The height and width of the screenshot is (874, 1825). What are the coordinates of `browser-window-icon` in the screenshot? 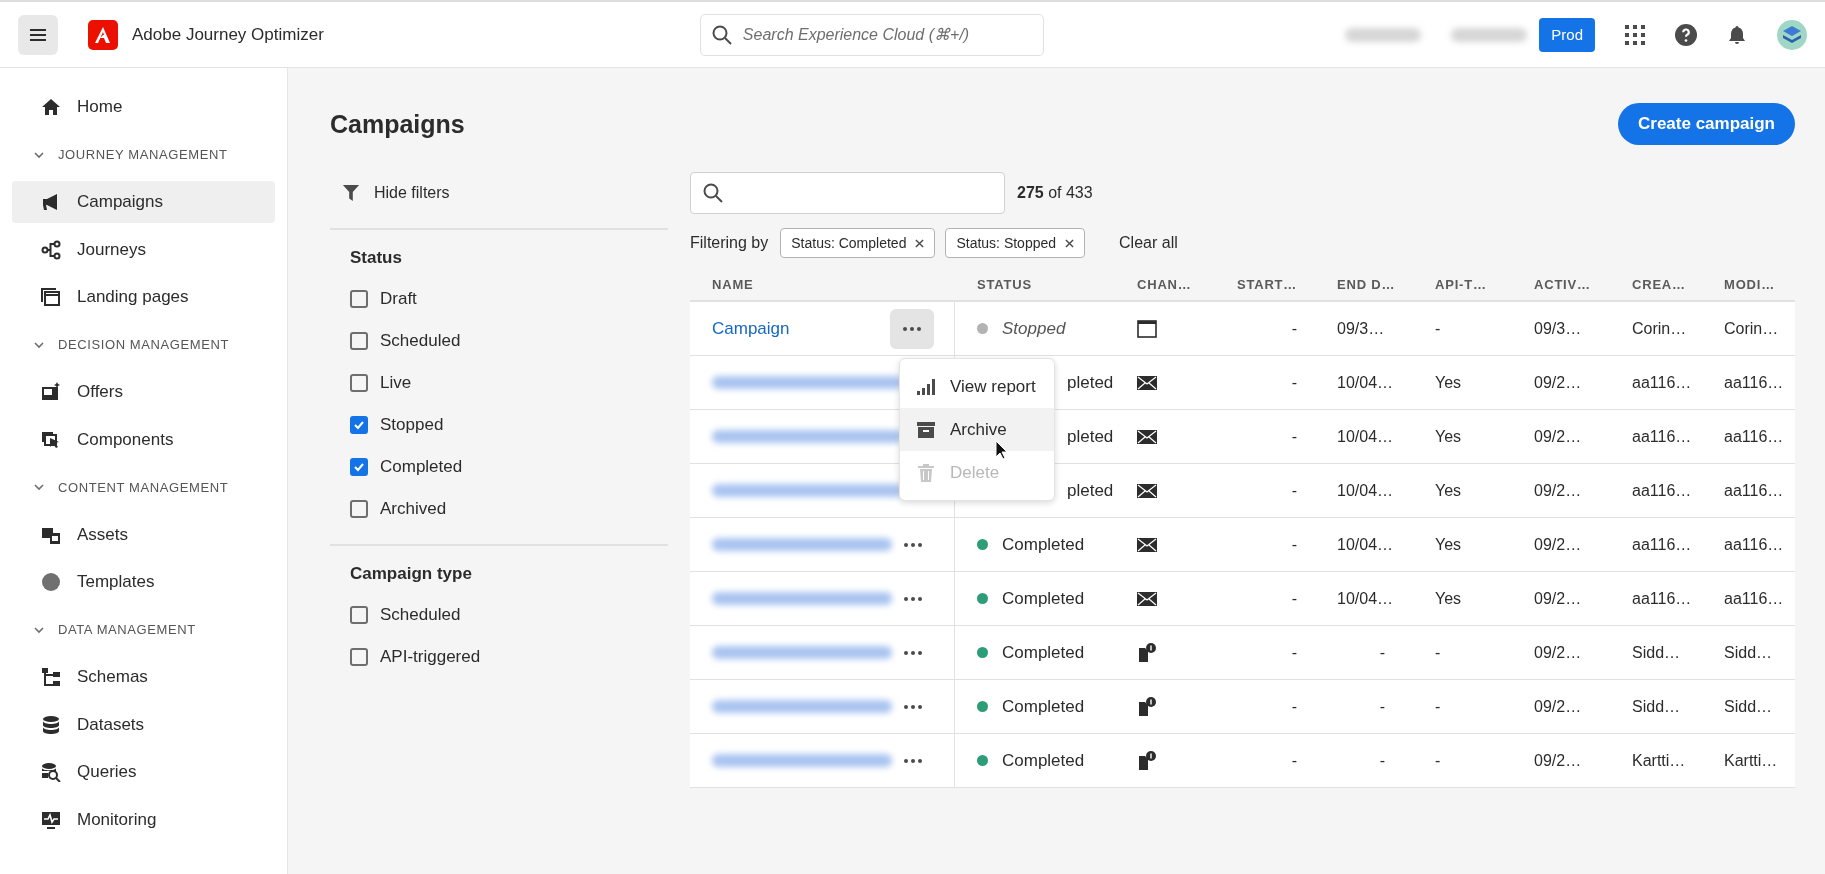 It's located at (1147, 328).